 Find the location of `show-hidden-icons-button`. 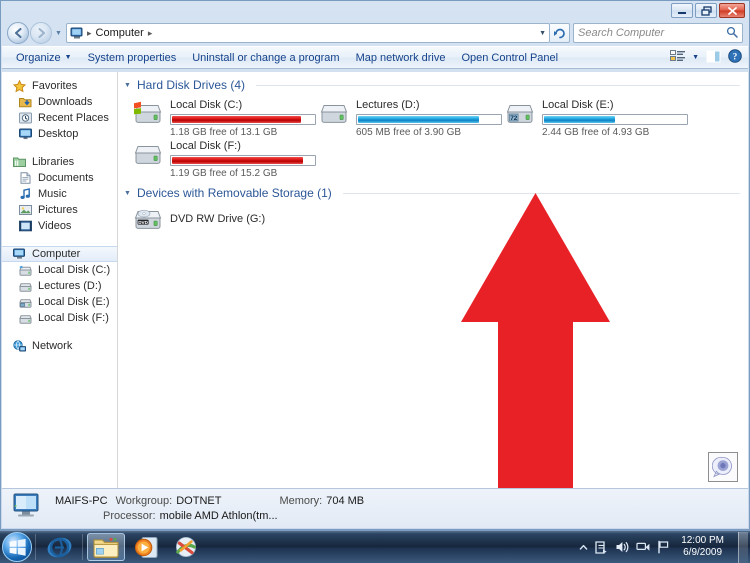

show-hidden-icons-button is located at coordinates (583, 547).